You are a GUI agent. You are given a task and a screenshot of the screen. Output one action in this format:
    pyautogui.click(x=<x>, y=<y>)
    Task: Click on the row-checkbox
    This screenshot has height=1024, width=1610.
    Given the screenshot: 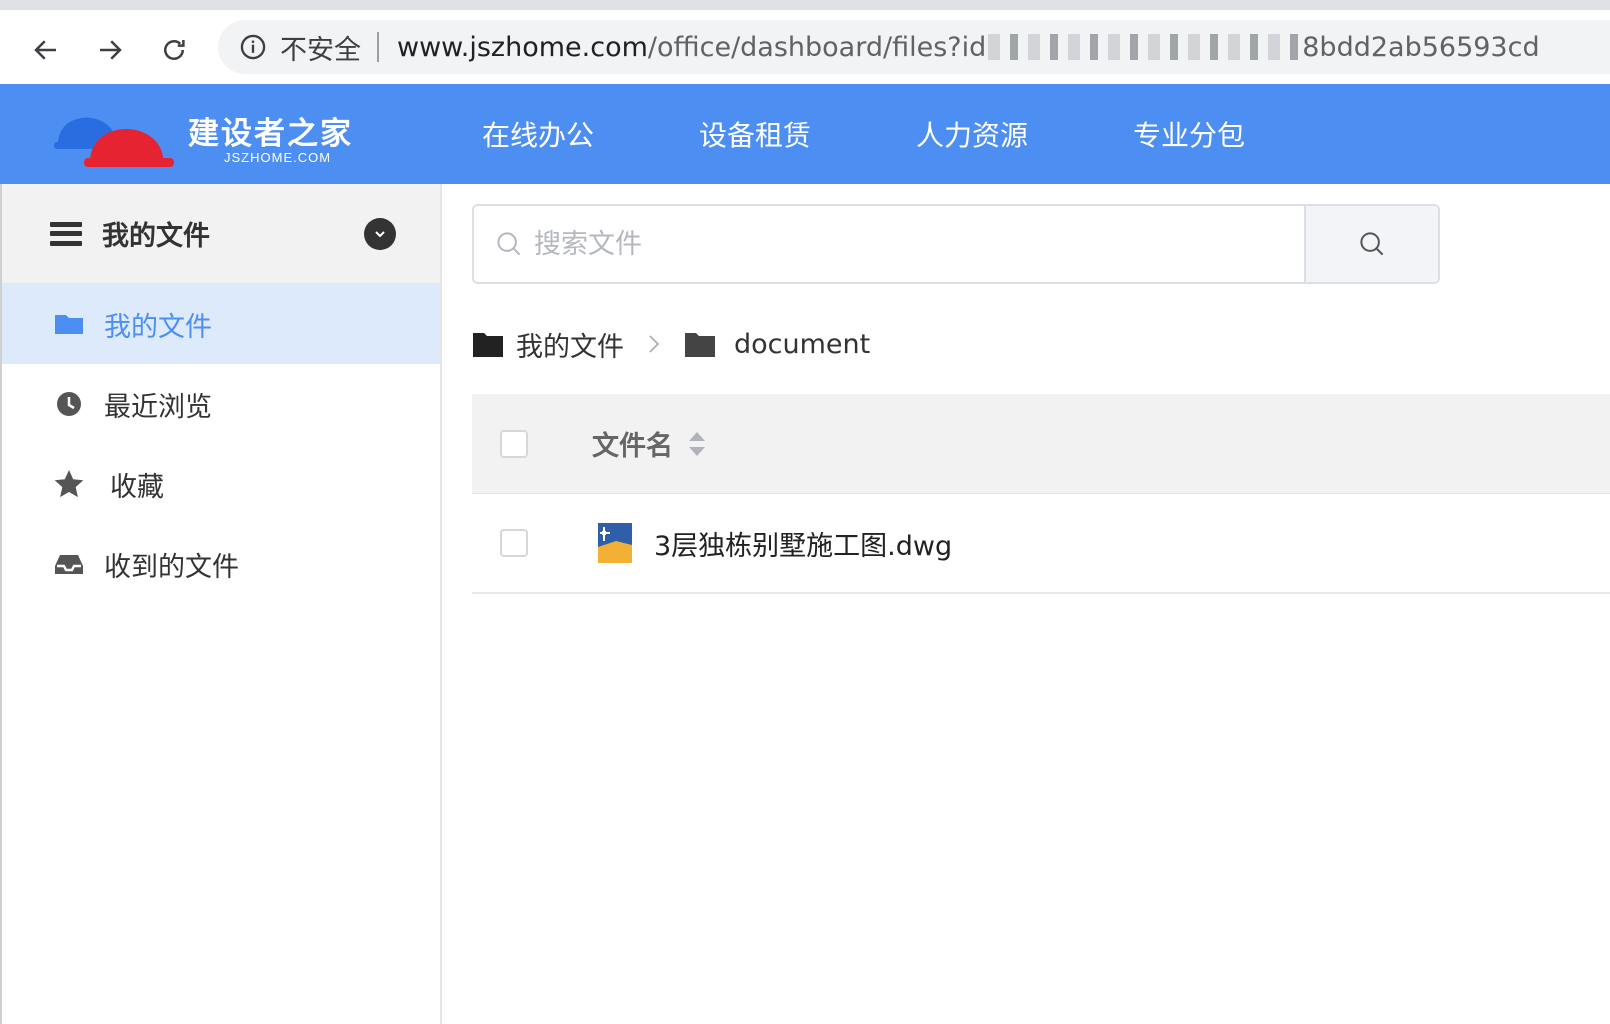 What is the action you would take?
    pyautogui.click(x=514, y=543)
    